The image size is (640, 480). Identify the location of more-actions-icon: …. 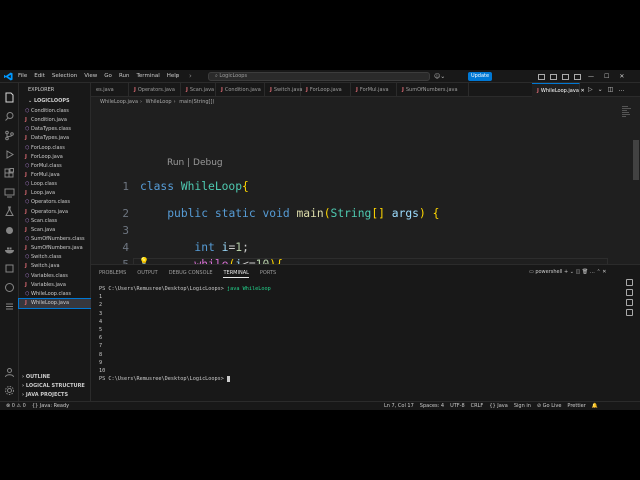
(623, 89).